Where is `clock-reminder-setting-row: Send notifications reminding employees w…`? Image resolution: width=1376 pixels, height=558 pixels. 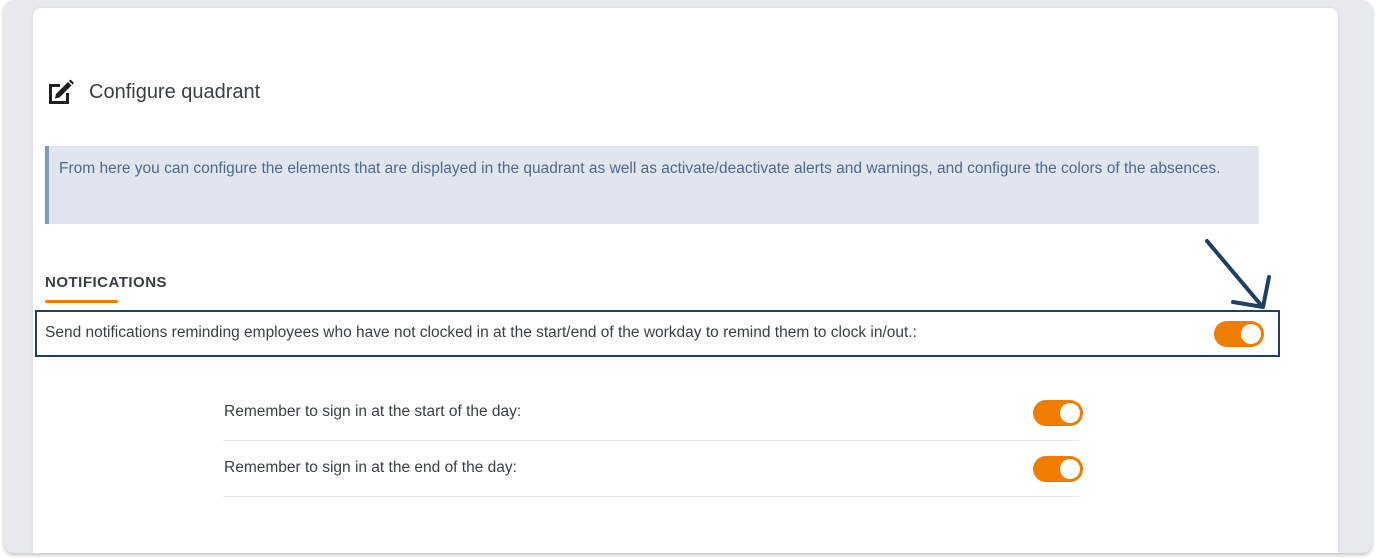
clock-reminder-setting-row: Send notifications reminding employees w… is located at coordinates (657, 333).